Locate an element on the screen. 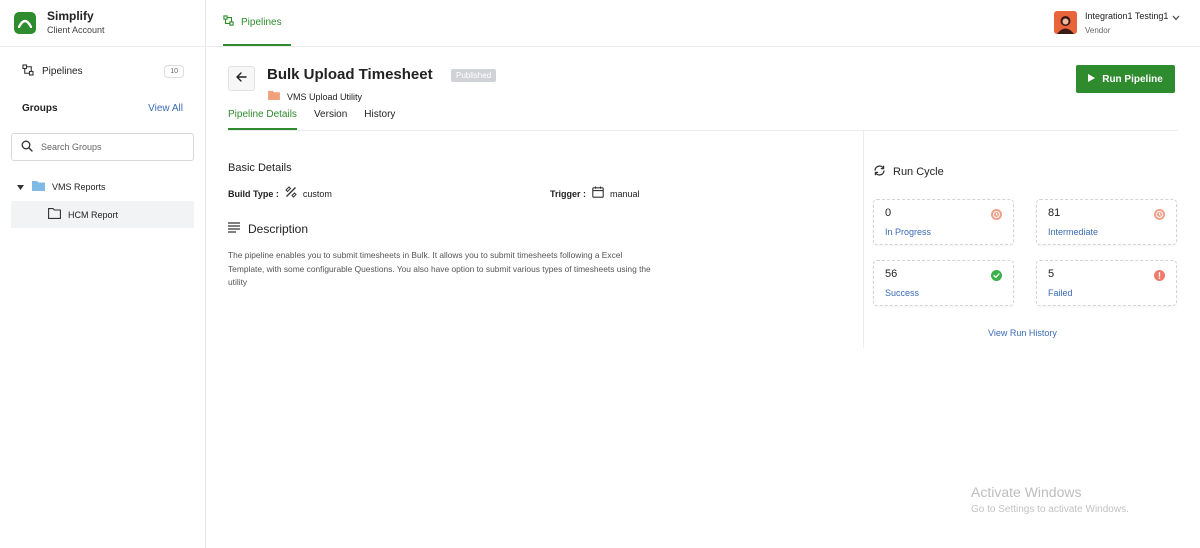 This screenshot has width=1200, height=548. user-name: Integration1 Testing1 is located at coordinates (1127, 16).